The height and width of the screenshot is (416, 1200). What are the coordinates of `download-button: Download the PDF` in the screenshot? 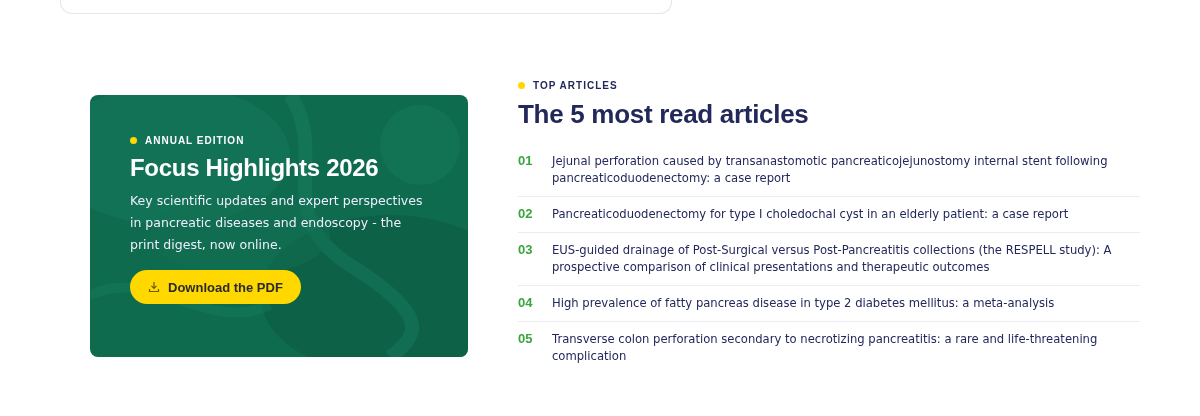 It's located at (215, 287).